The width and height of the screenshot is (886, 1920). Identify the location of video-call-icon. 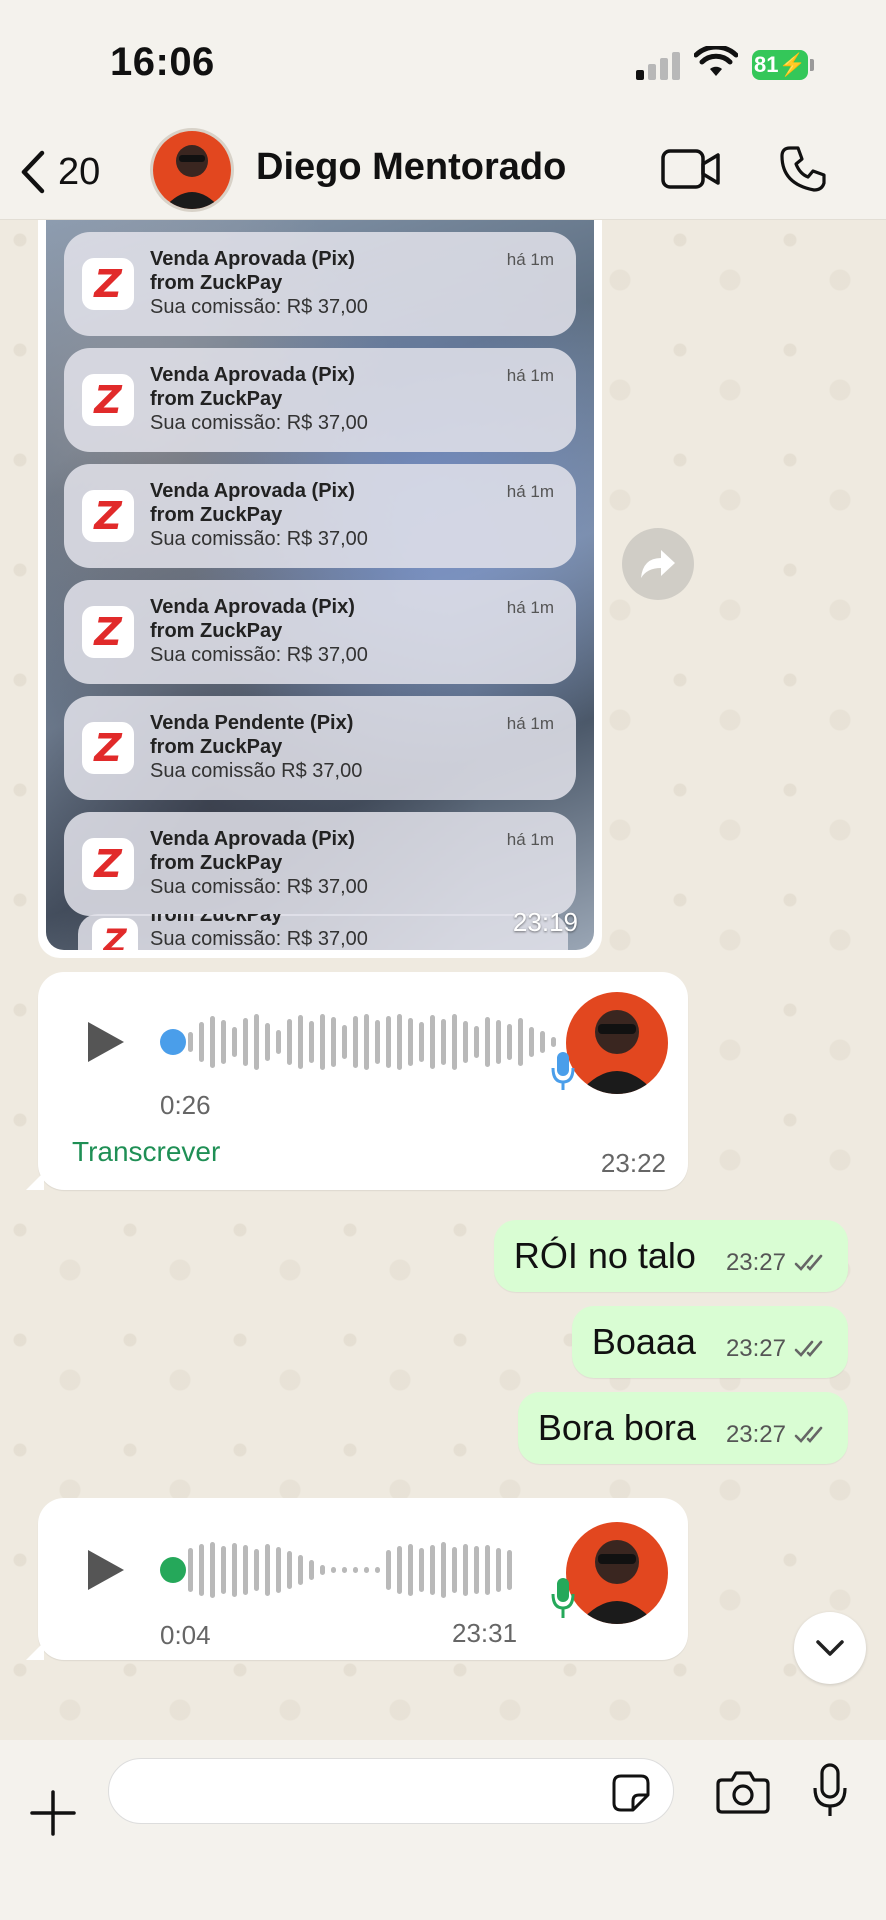
(691, 169).